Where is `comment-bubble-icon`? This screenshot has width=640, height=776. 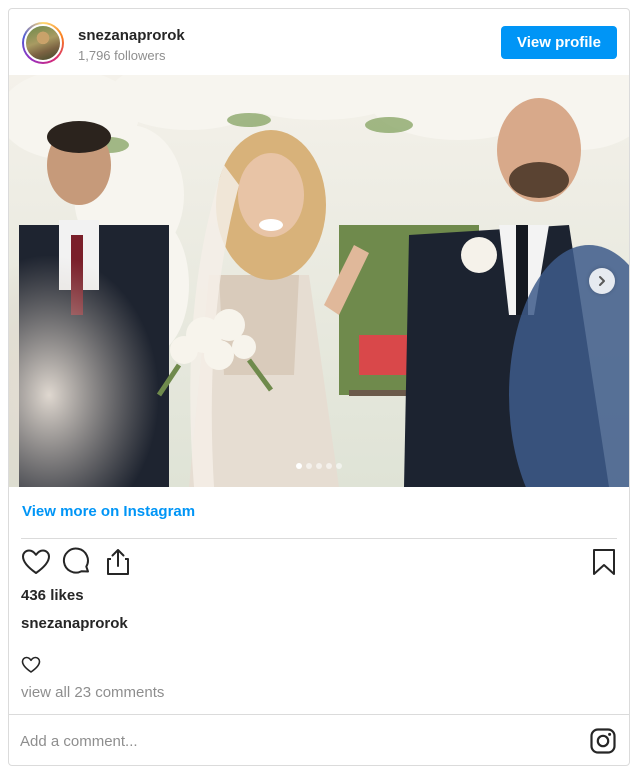 comment-bubble-icon is located at coordinates (77, 562).